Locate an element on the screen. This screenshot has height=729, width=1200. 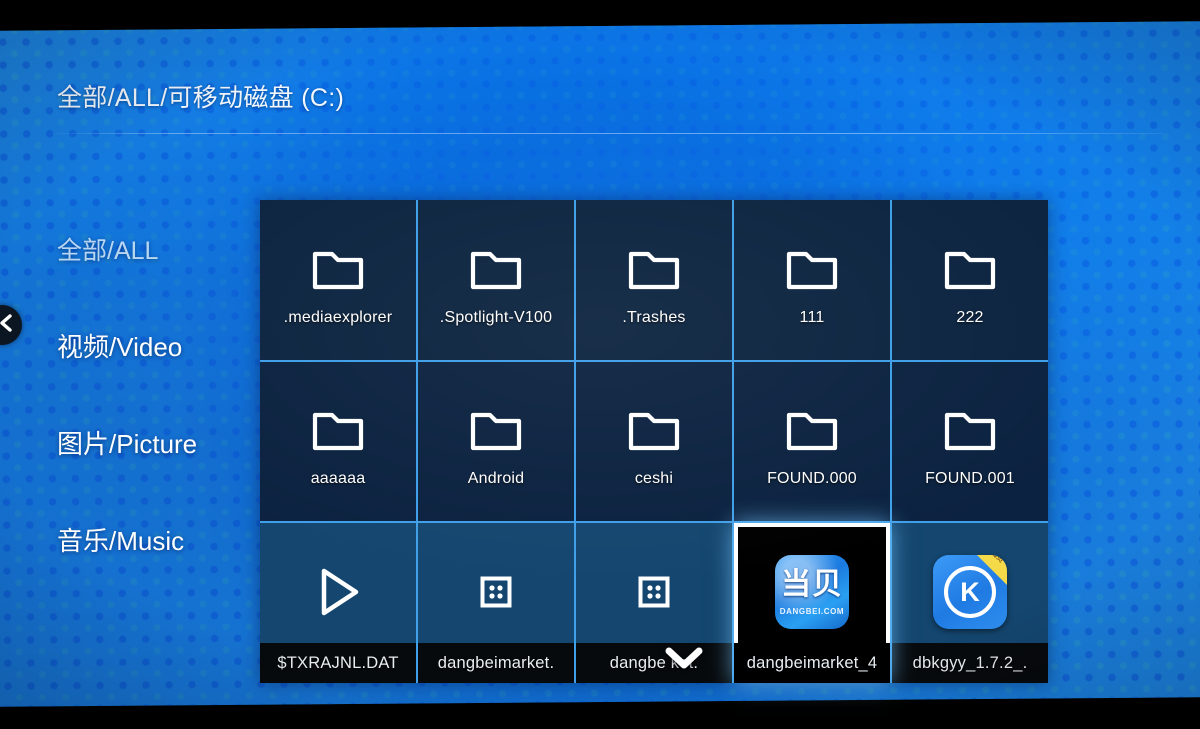
sidebar-item-video: 视频/Video is located at coordinates (122, 345).